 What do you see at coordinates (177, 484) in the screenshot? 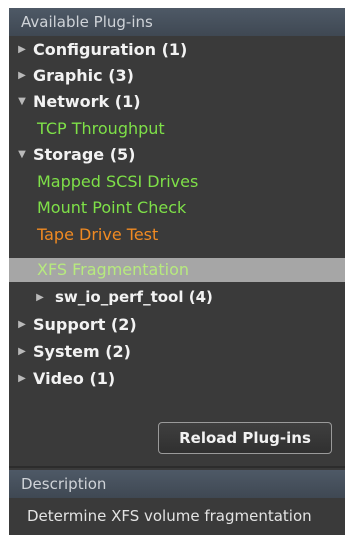
I see `description-header: Description` at bounding box center [177, 484].